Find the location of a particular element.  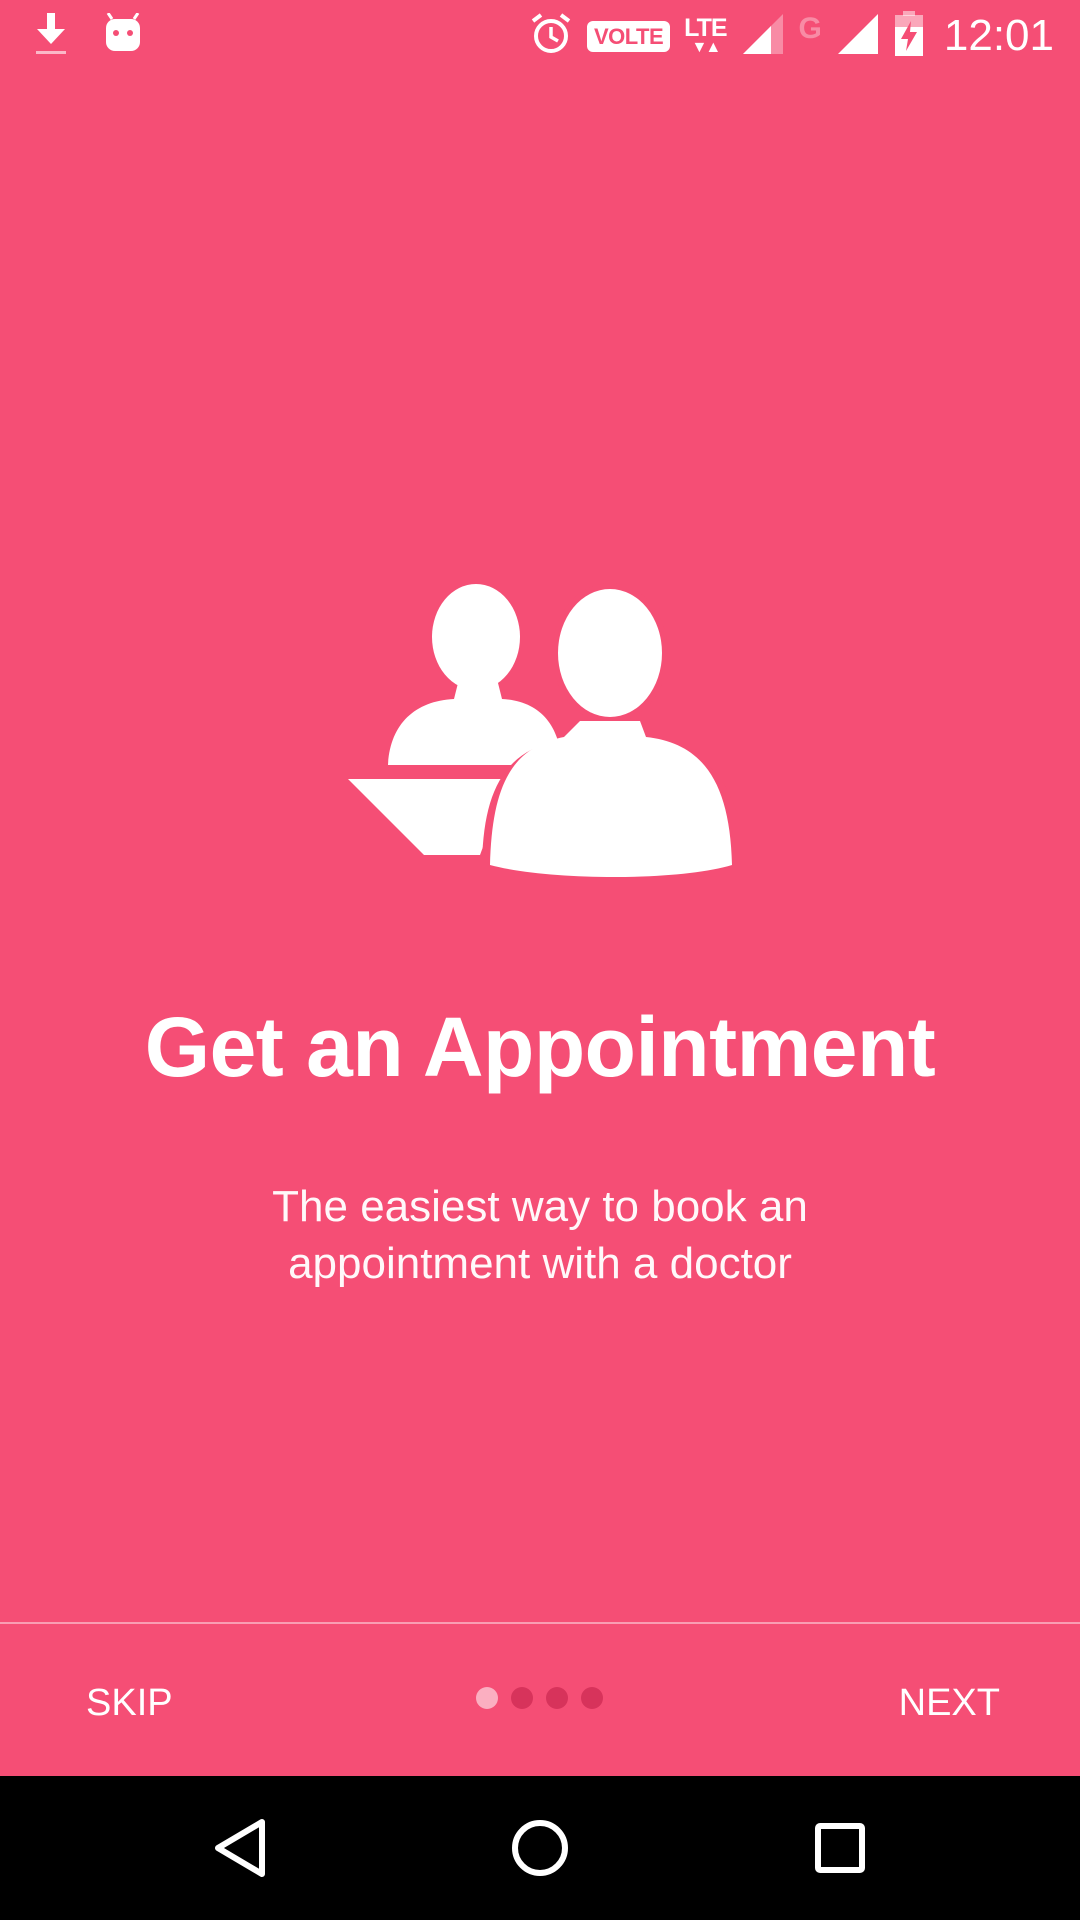

lte-icon: LTE ▼▲ is located at coordinates (705, 35).